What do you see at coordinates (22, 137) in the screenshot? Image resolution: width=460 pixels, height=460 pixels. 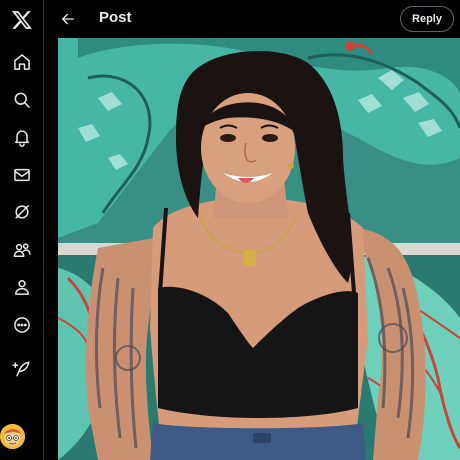 I see `bell-icon` at bounding box center [22, 137].